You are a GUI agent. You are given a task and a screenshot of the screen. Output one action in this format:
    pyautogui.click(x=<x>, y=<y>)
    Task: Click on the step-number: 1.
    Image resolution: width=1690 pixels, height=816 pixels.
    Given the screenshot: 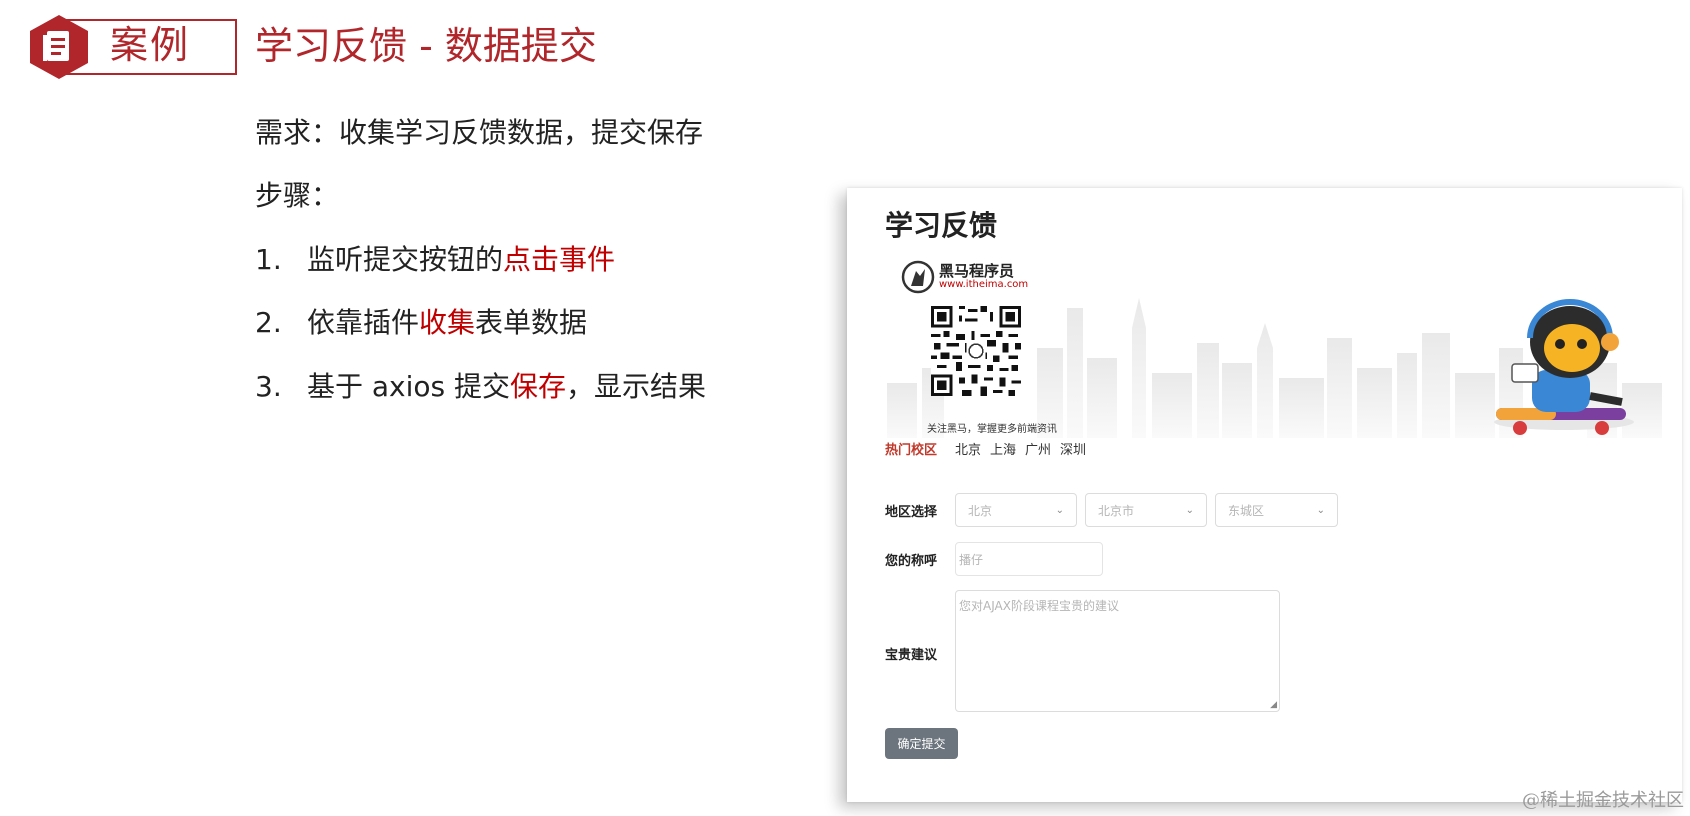 What is the action you would take?
    pyautogui.click(x=268, y=259)
    